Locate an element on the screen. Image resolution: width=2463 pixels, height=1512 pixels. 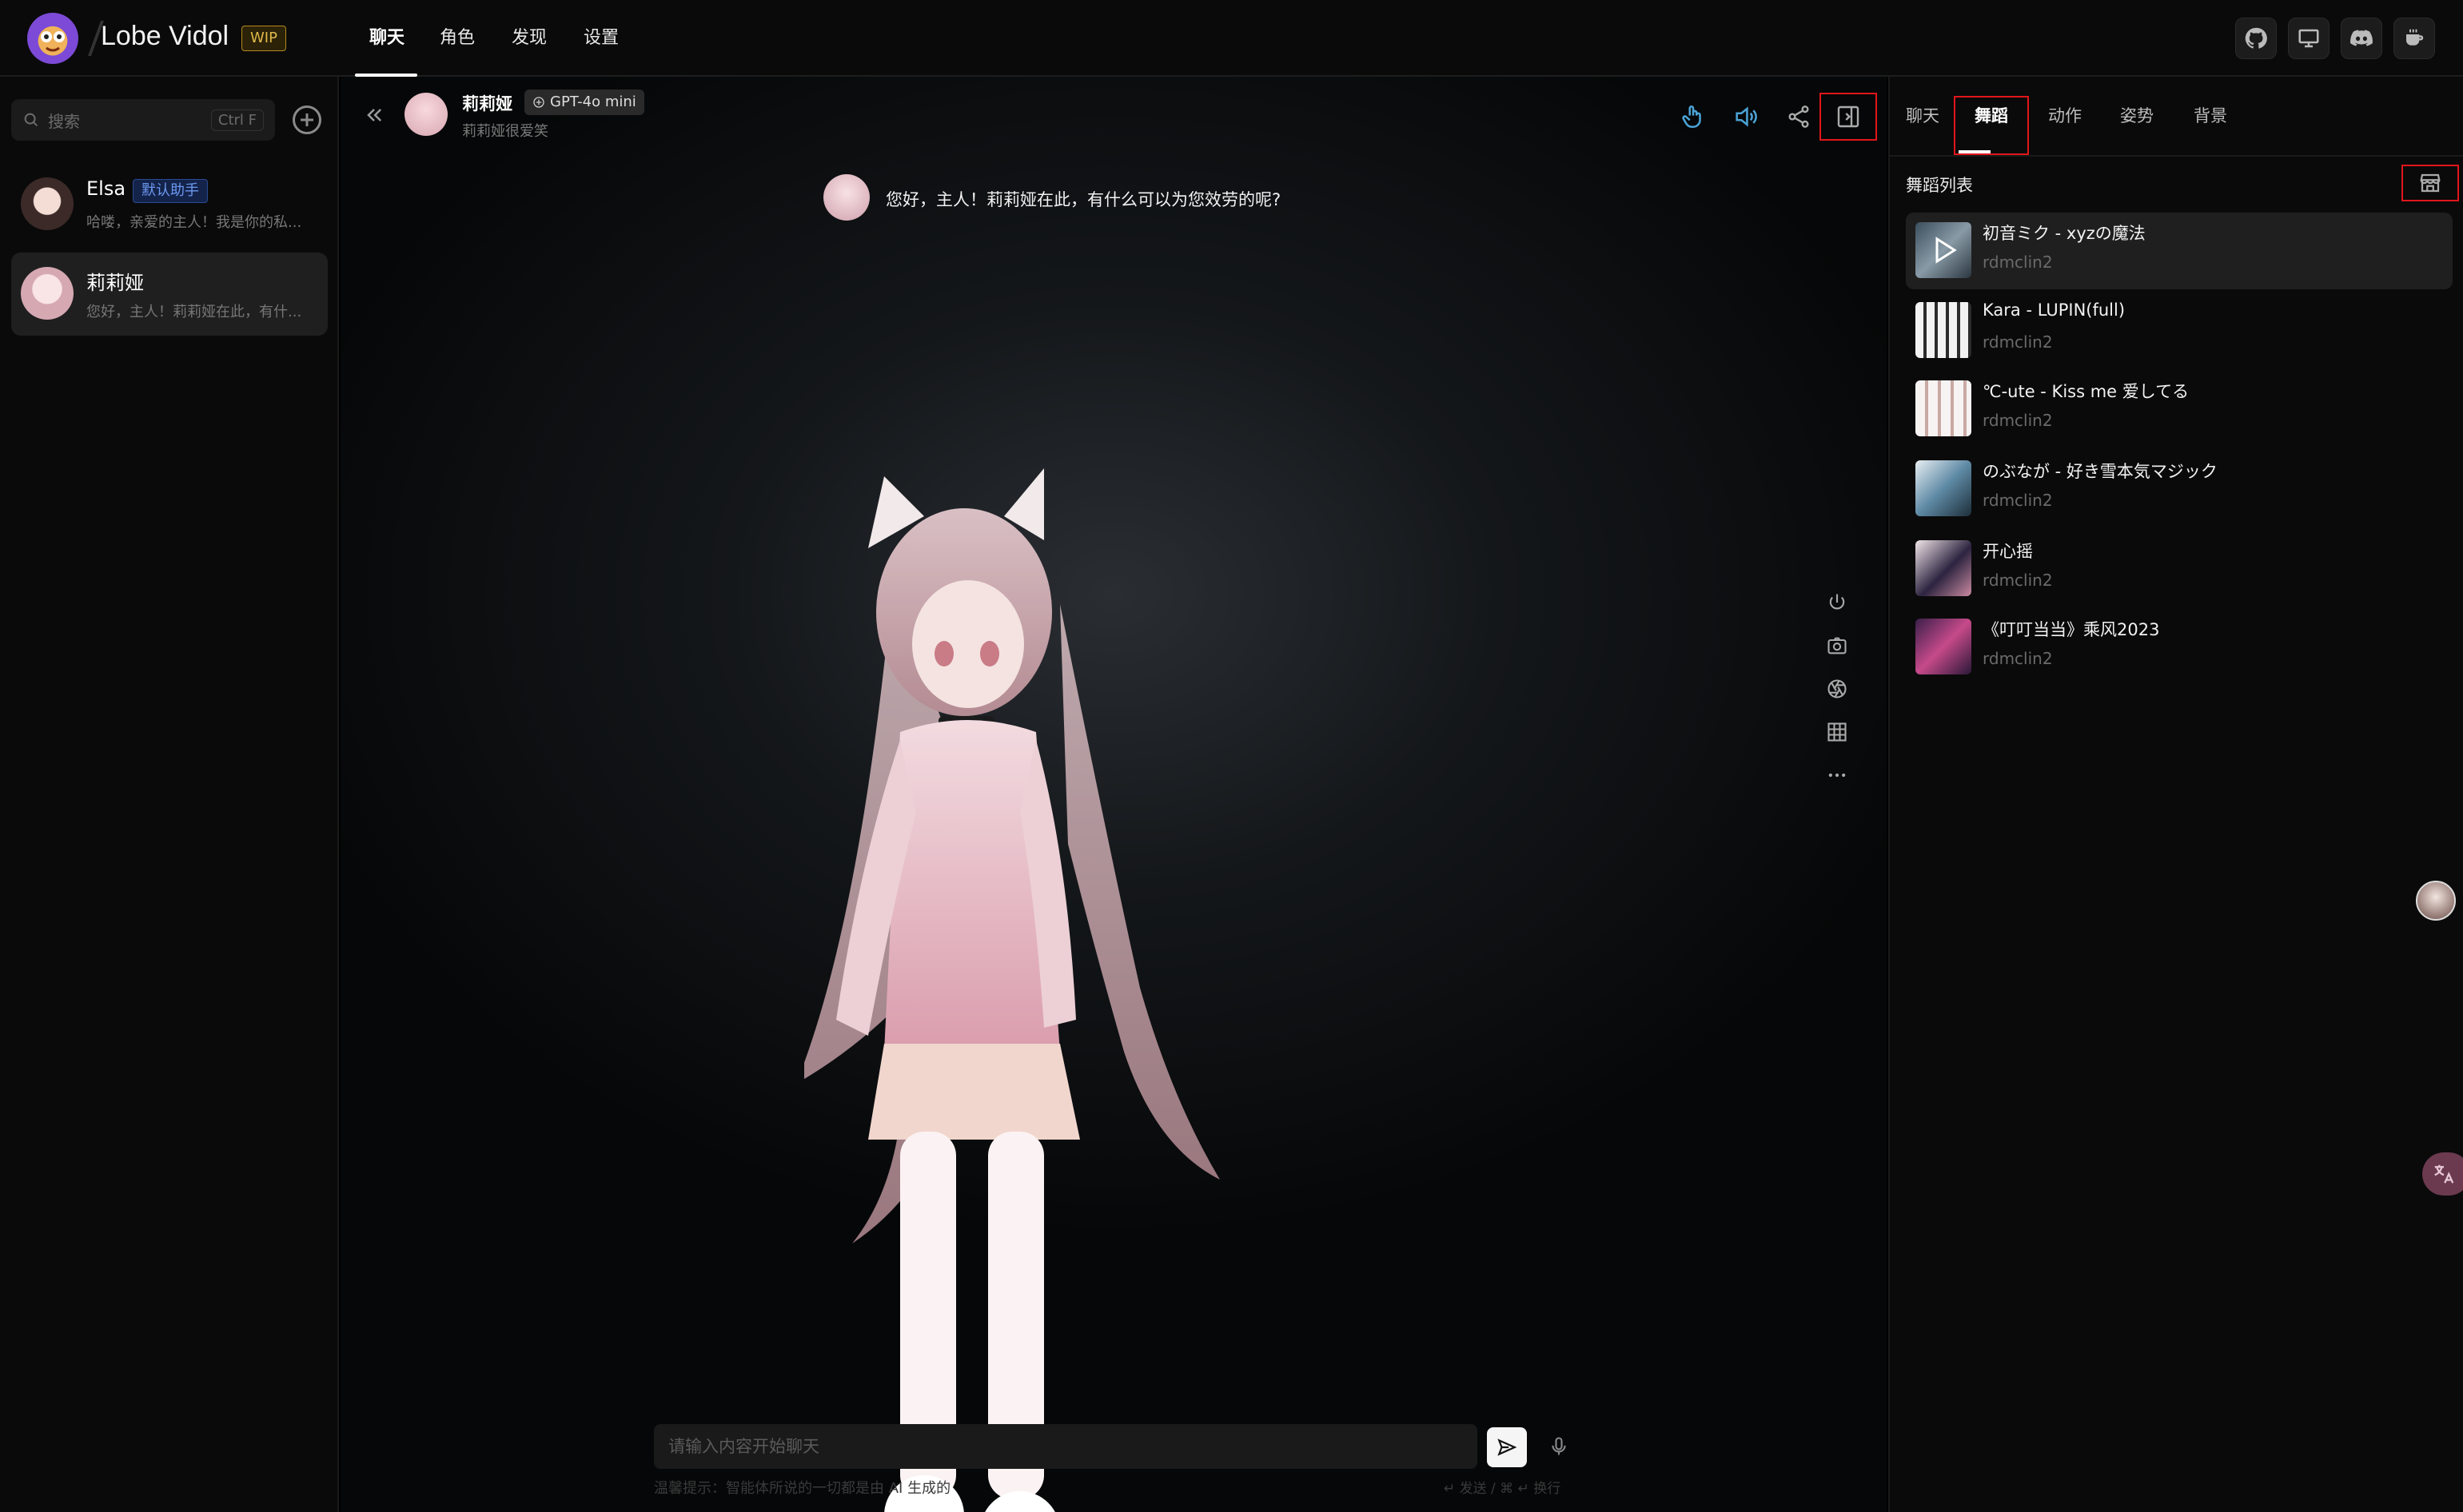
nav-discover: 发现 is located at coordinates (529, 38).